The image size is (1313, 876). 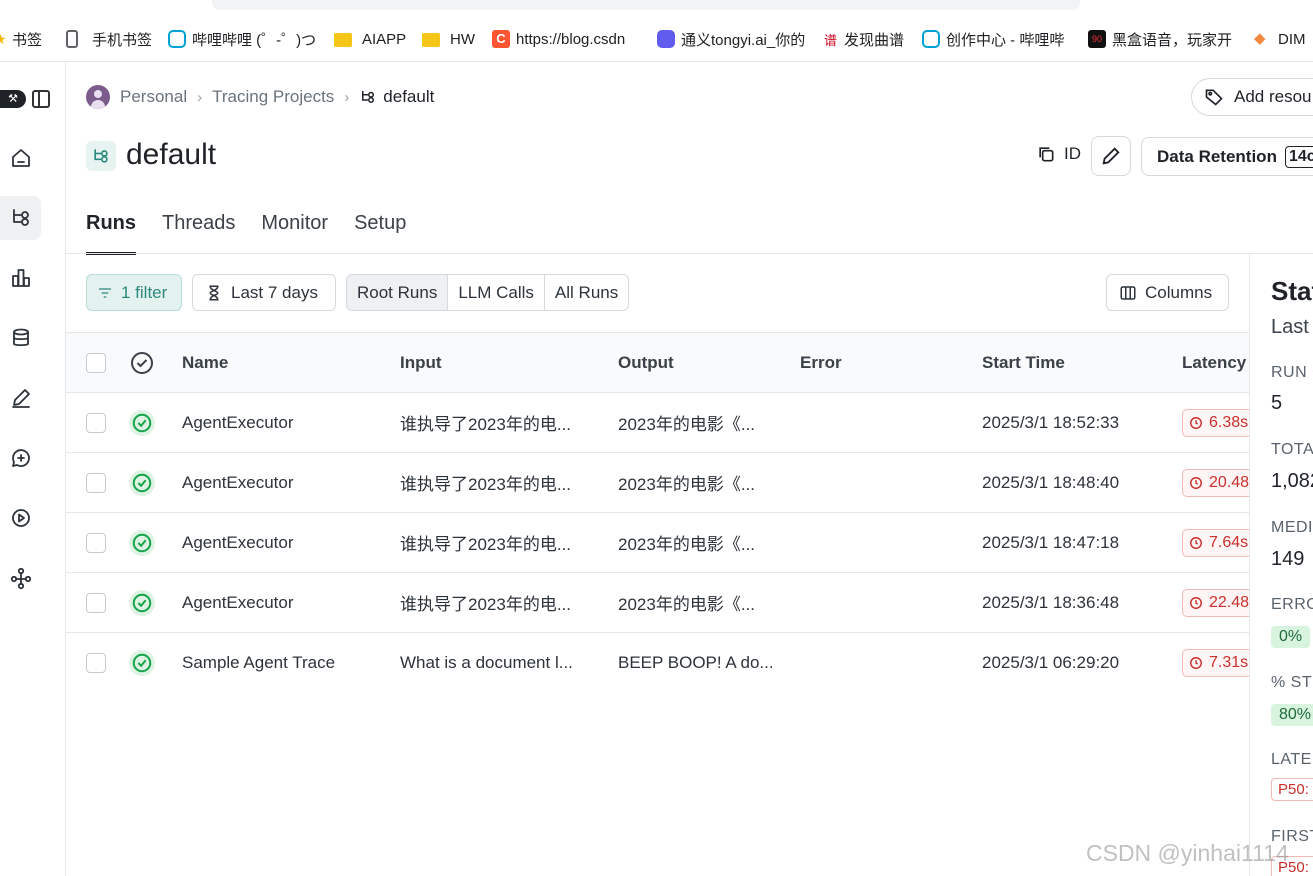 What do you see at coordinates (821, 362) in the screenshot?
I see `column-header-error: Error` at bounding box center [821, 362].